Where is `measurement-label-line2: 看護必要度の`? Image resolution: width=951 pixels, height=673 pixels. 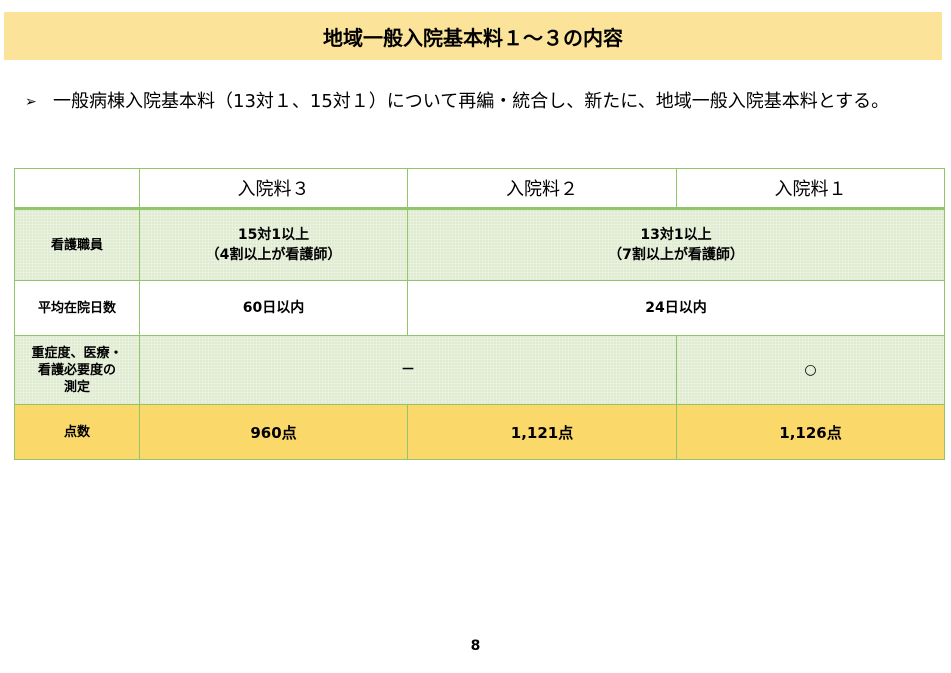 measurement-label-line2: 看護必要度の is located at coordinates (76, 370).